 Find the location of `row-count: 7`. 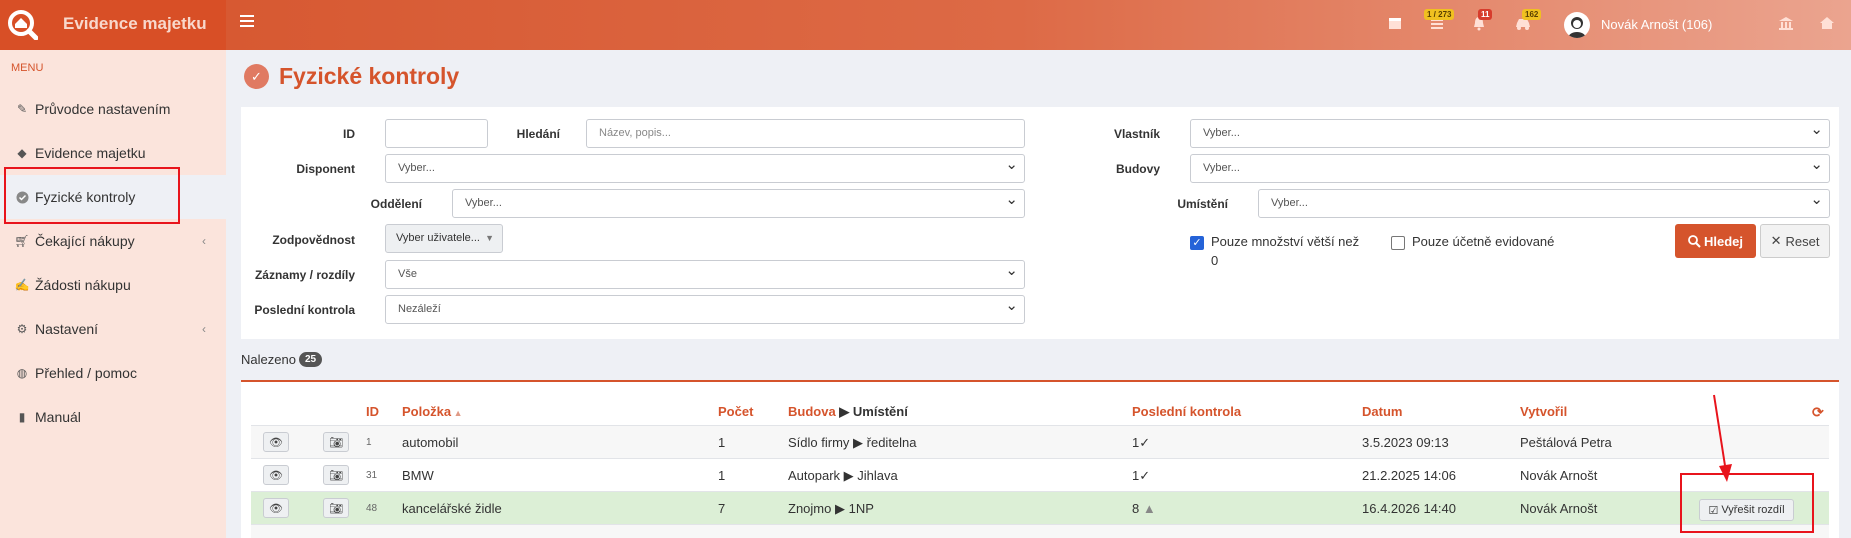

row-count: 7 is located at coordinates (722, 508).